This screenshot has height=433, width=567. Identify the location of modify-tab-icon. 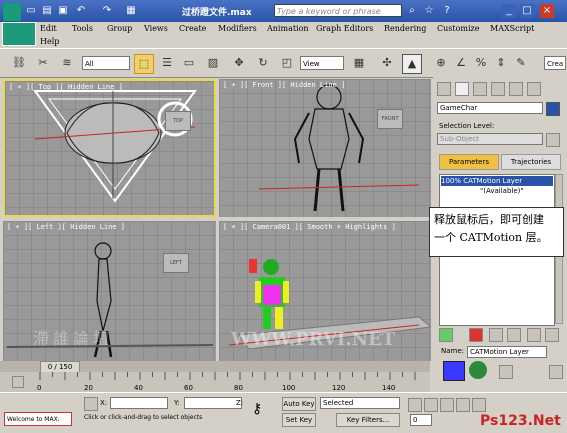
(462, 89).